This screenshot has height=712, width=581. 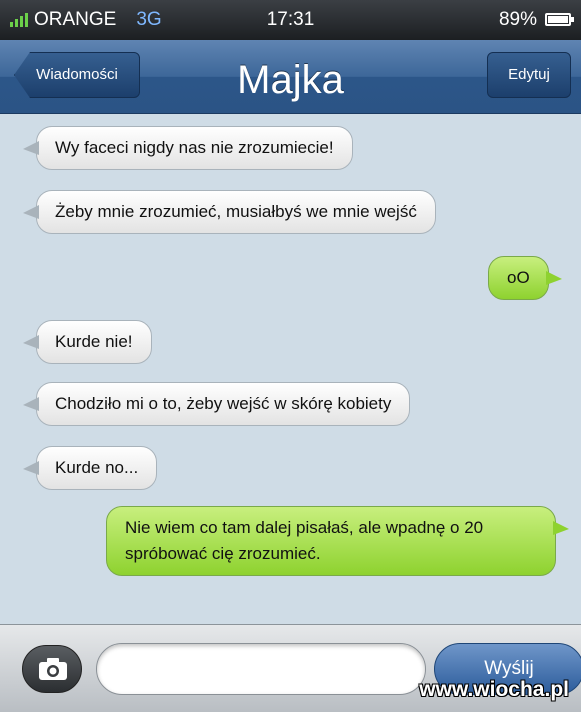 What do you see at coordinates (261, 669) in the screenshot?
I see `message-input` at bounding box center [261, 669].